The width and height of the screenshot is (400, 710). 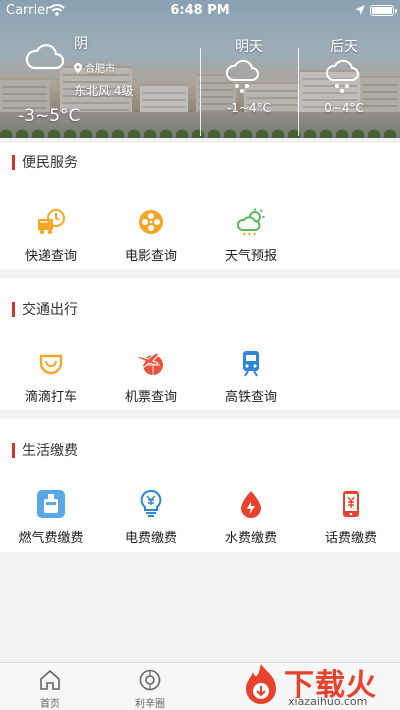 I want to click on section-title-text: 便民服务, so click(x=50, y=163).